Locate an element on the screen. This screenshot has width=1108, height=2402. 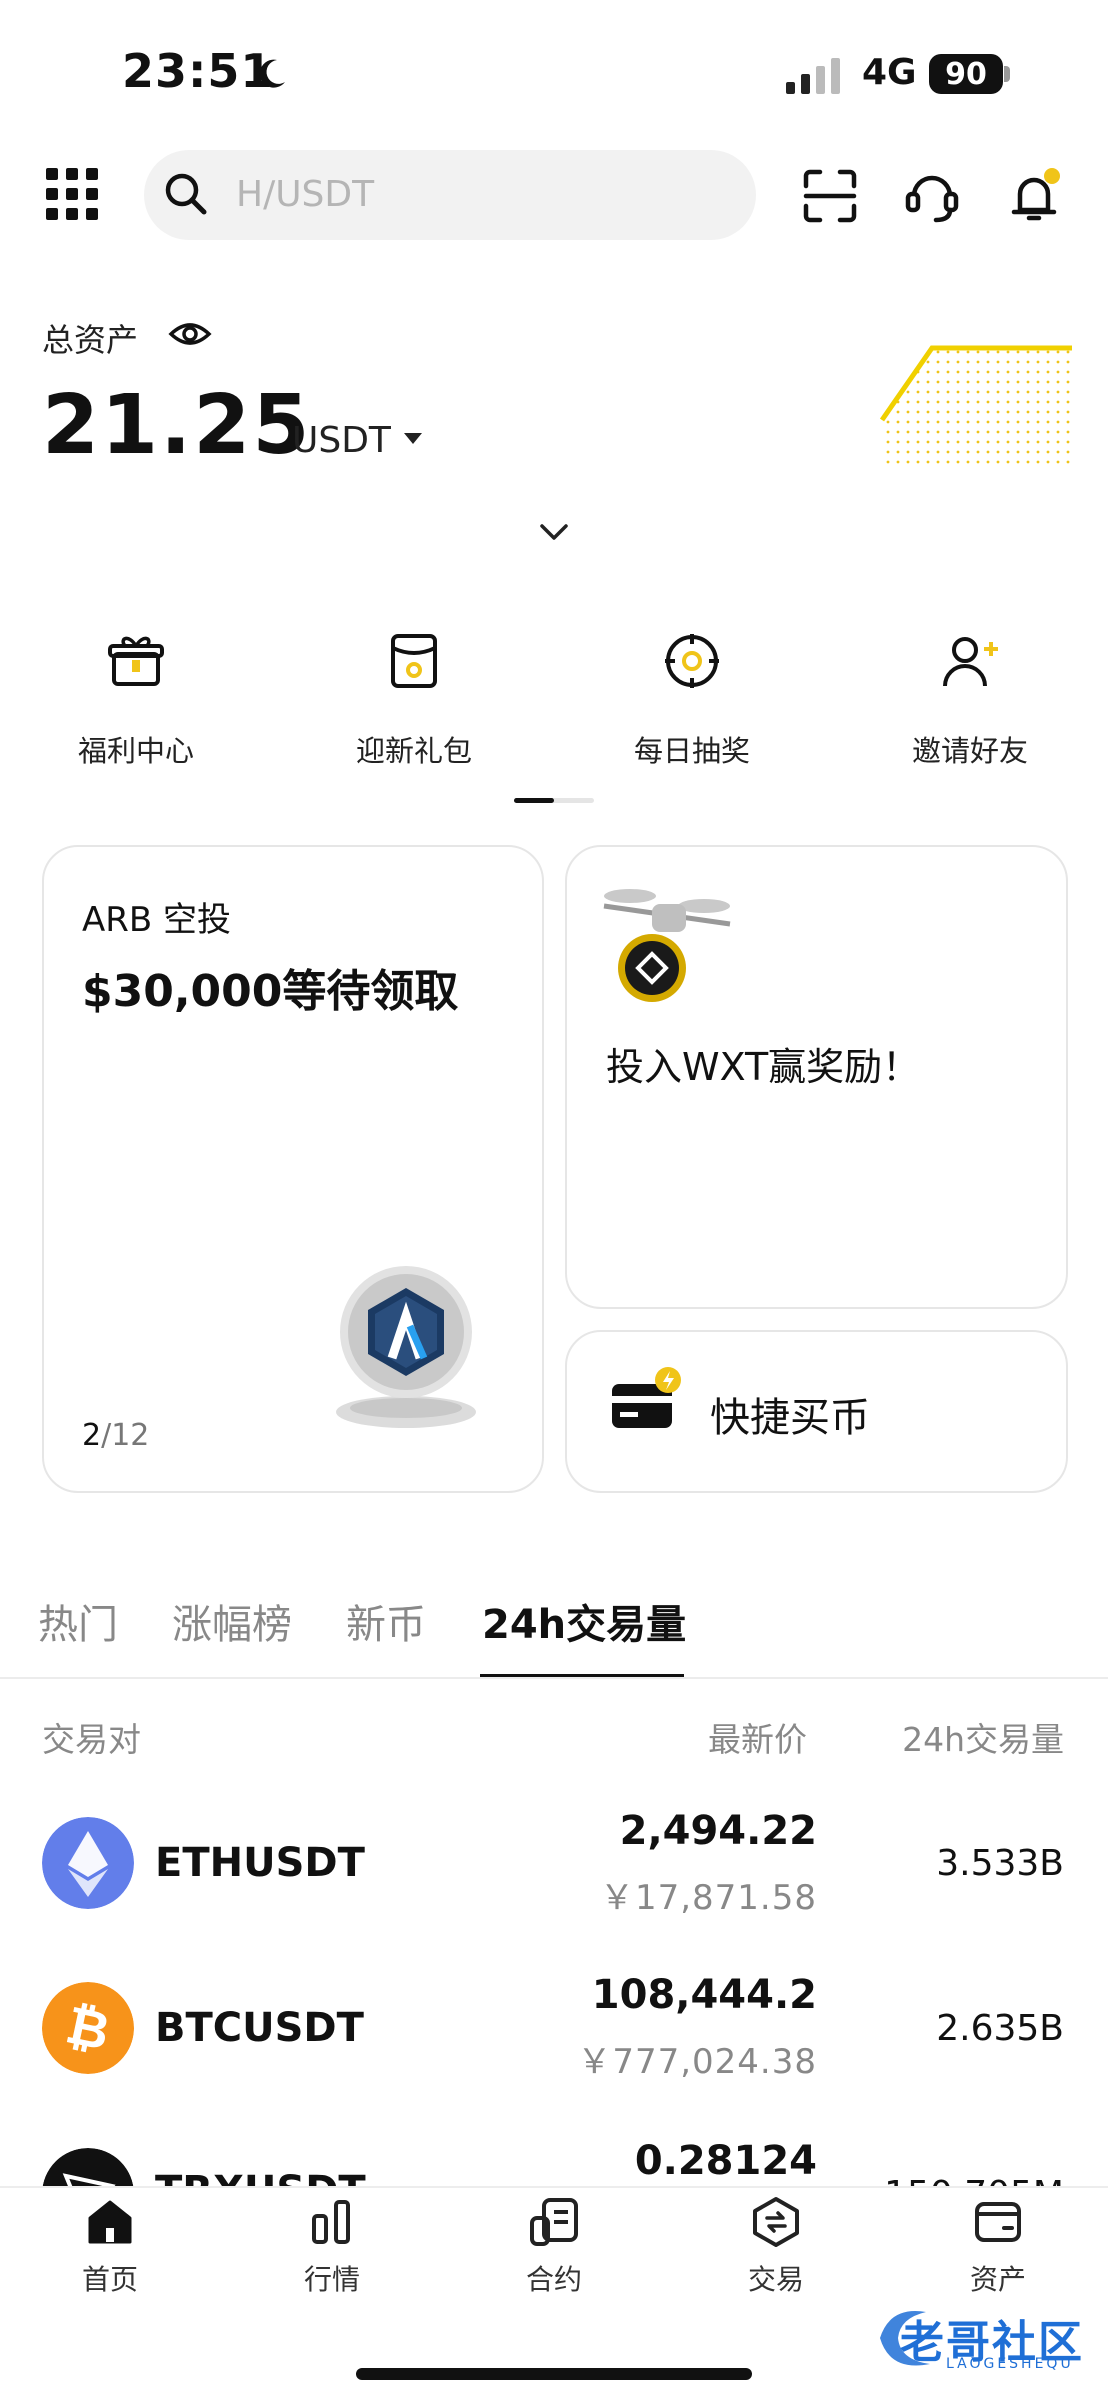
banner-page-indicator: 2/12 is located at coordinates (115, 1435).